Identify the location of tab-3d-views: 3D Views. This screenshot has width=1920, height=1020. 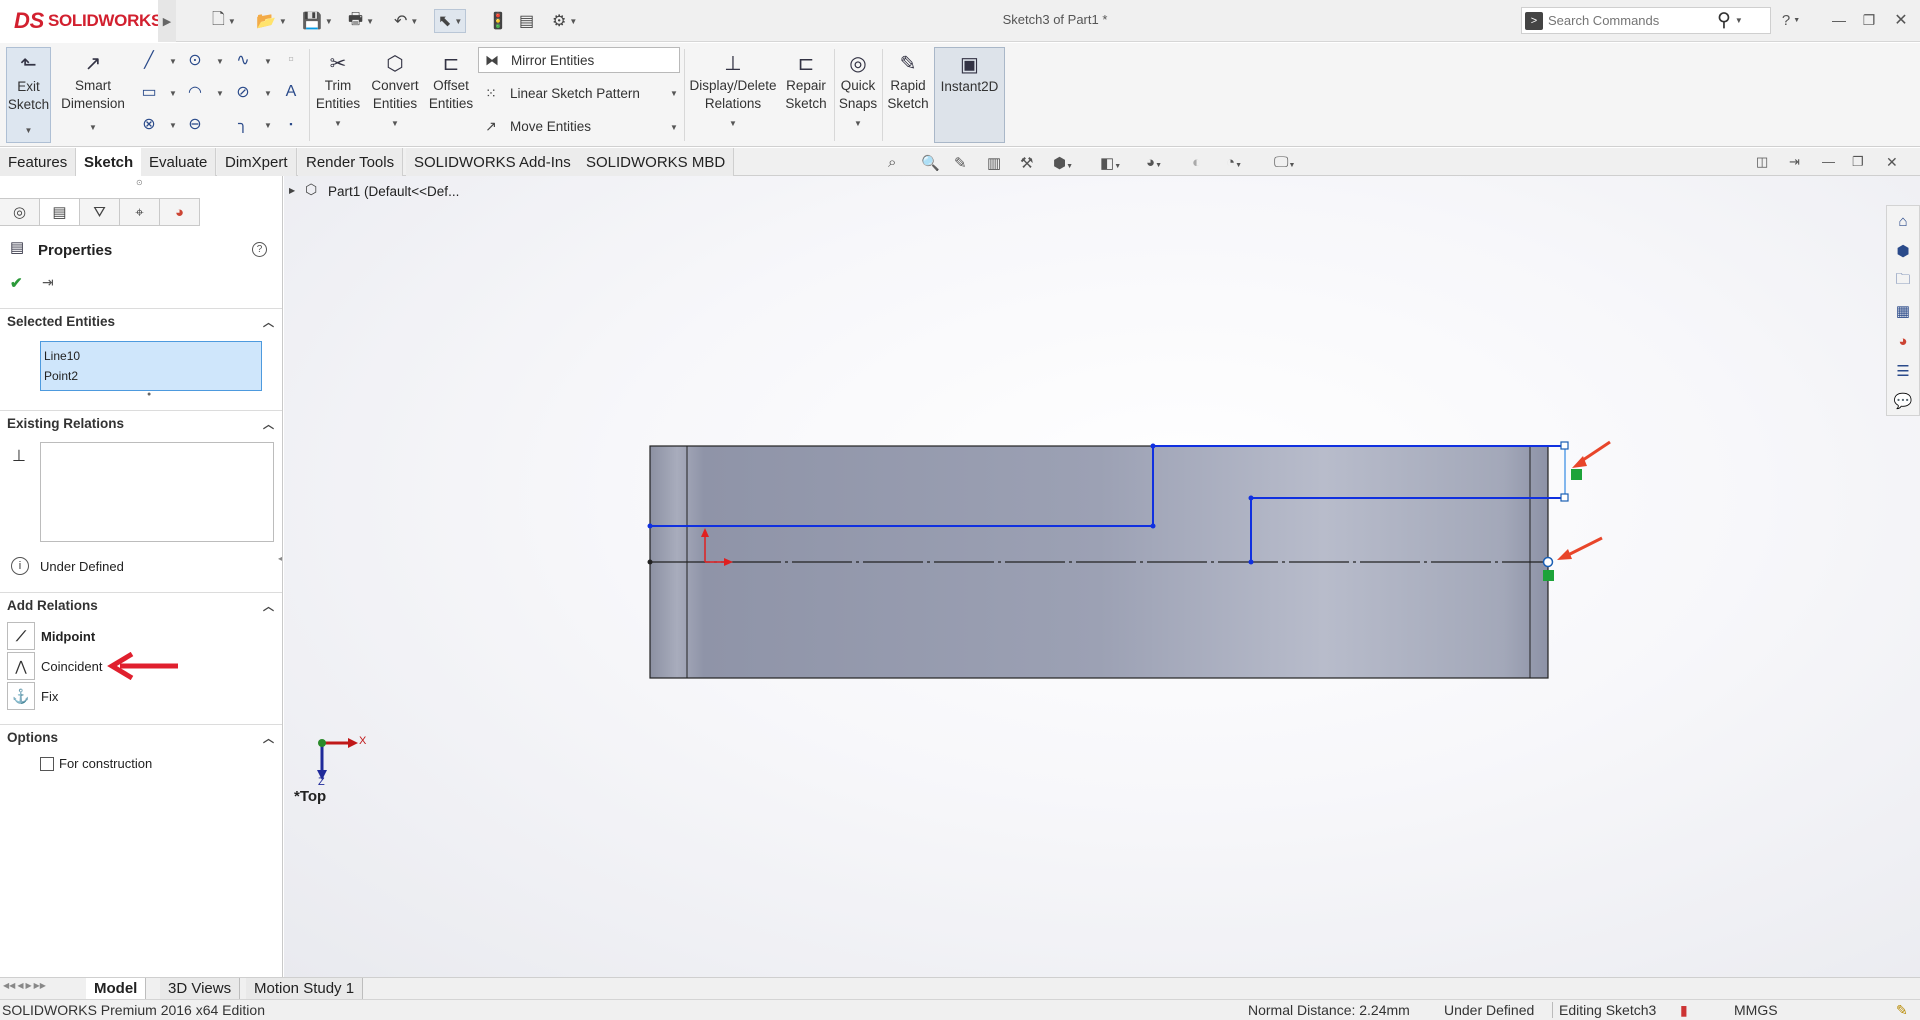
(200, 988).